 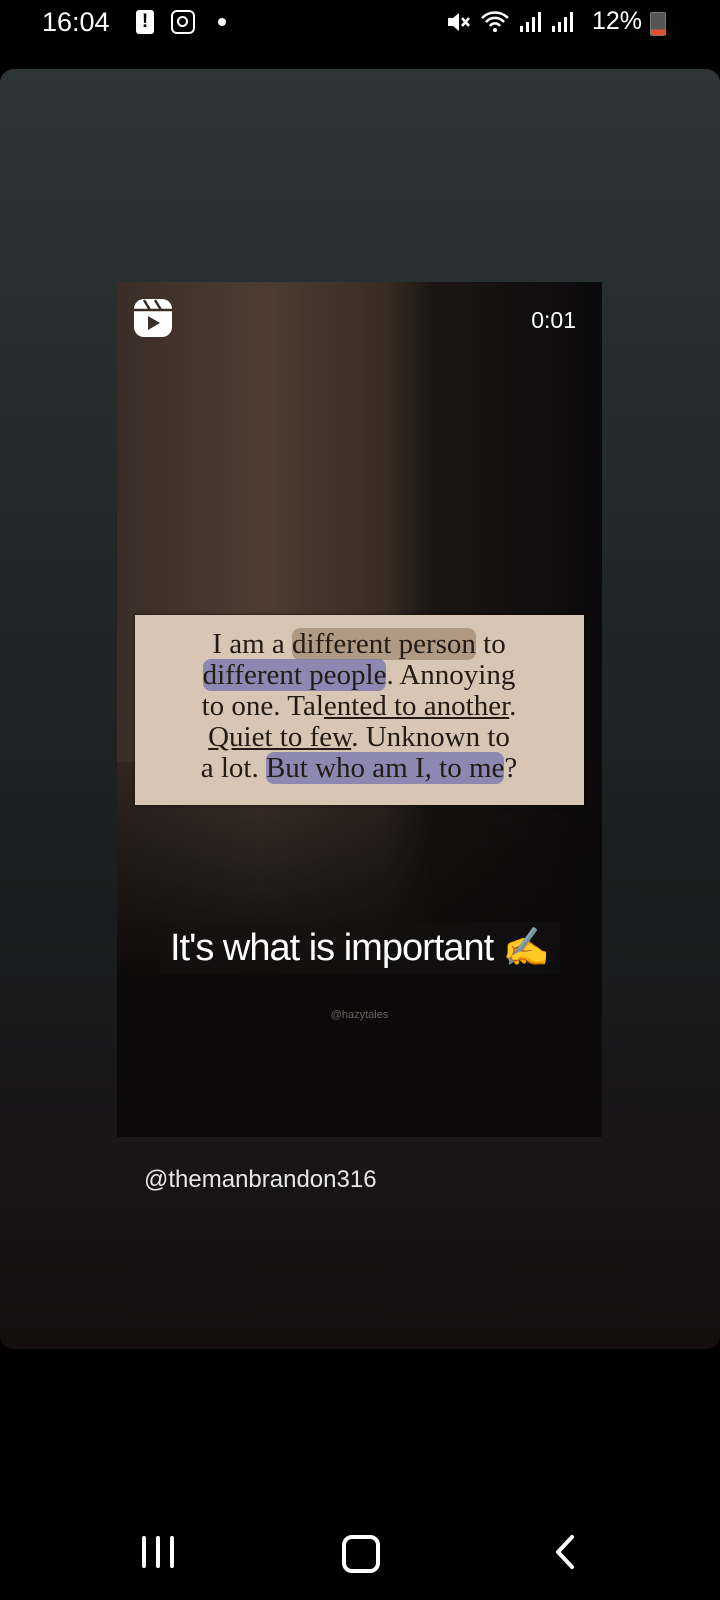 I want to click on quote-line4-post: . Unknown to, so click(x=430, y=737).